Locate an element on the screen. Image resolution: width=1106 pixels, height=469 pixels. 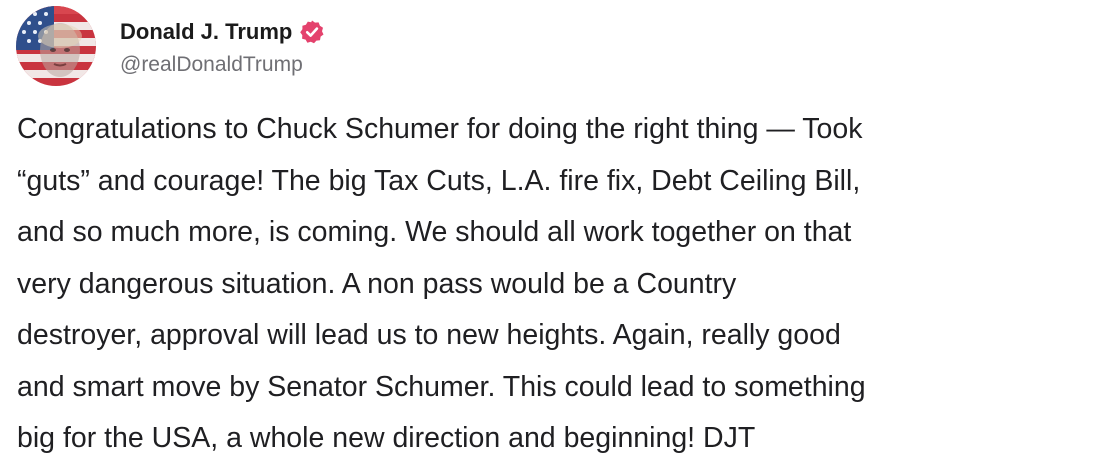
author-handle: @realDonaldTrump is located at coordinates (222, 65).